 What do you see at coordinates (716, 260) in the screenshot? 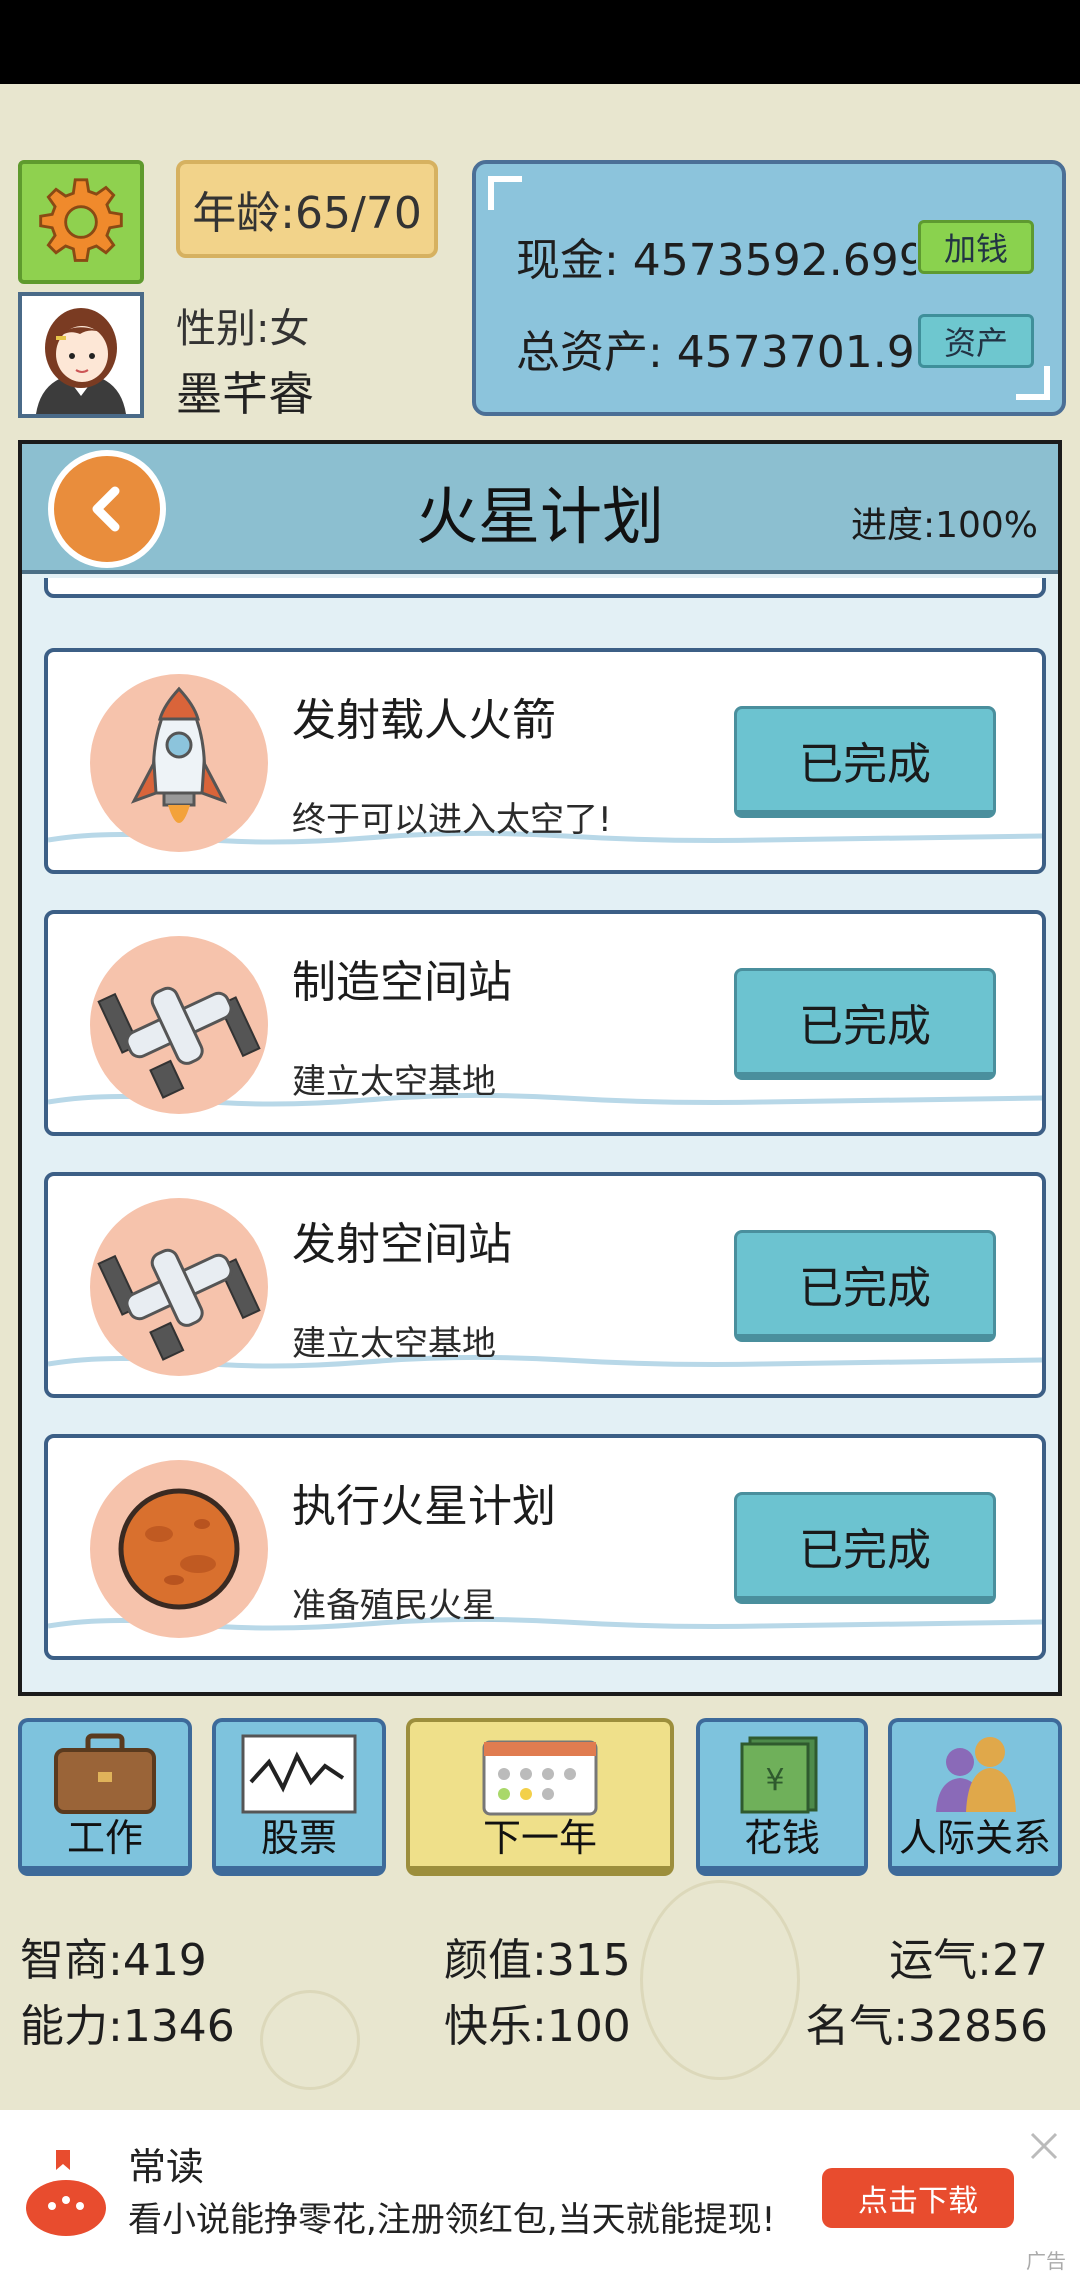
I see `cash-value: 现金: 4573592.699` at bounding box center [716, 260].